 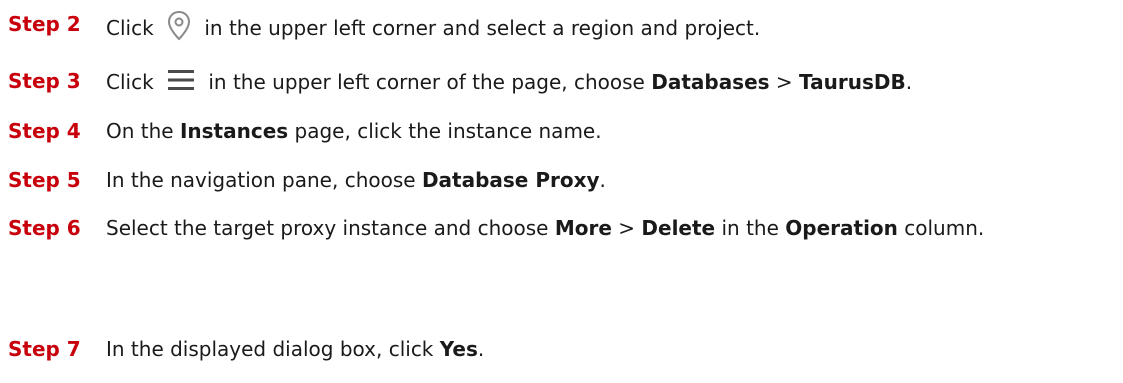 What do you see at coordinates (44, 131) in the screenshot?
I see `step-label: Step 4` at bounding box center [44, 131].